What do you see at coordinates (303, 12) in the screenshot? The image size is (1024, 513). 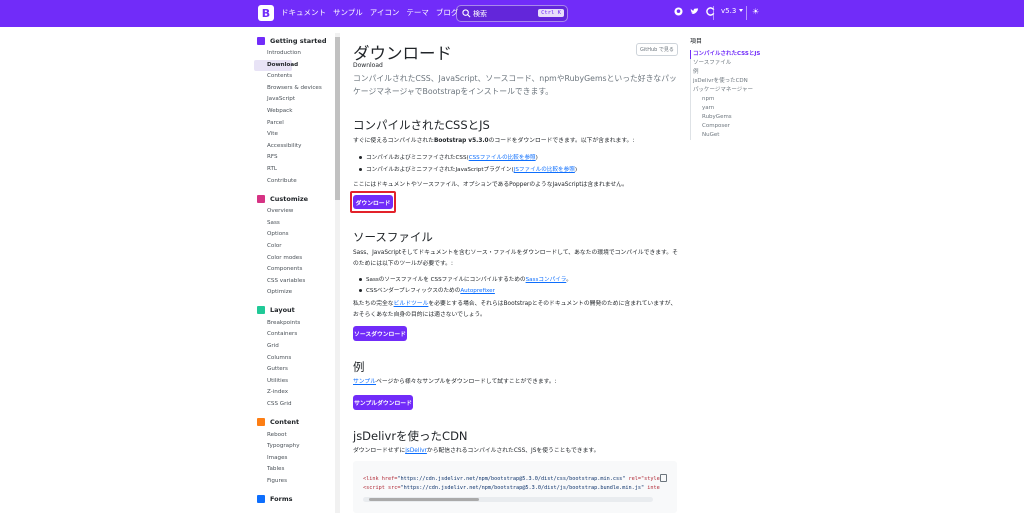 I see `nav-link-docs: ドキュメント` at bounding box center [303, 12].